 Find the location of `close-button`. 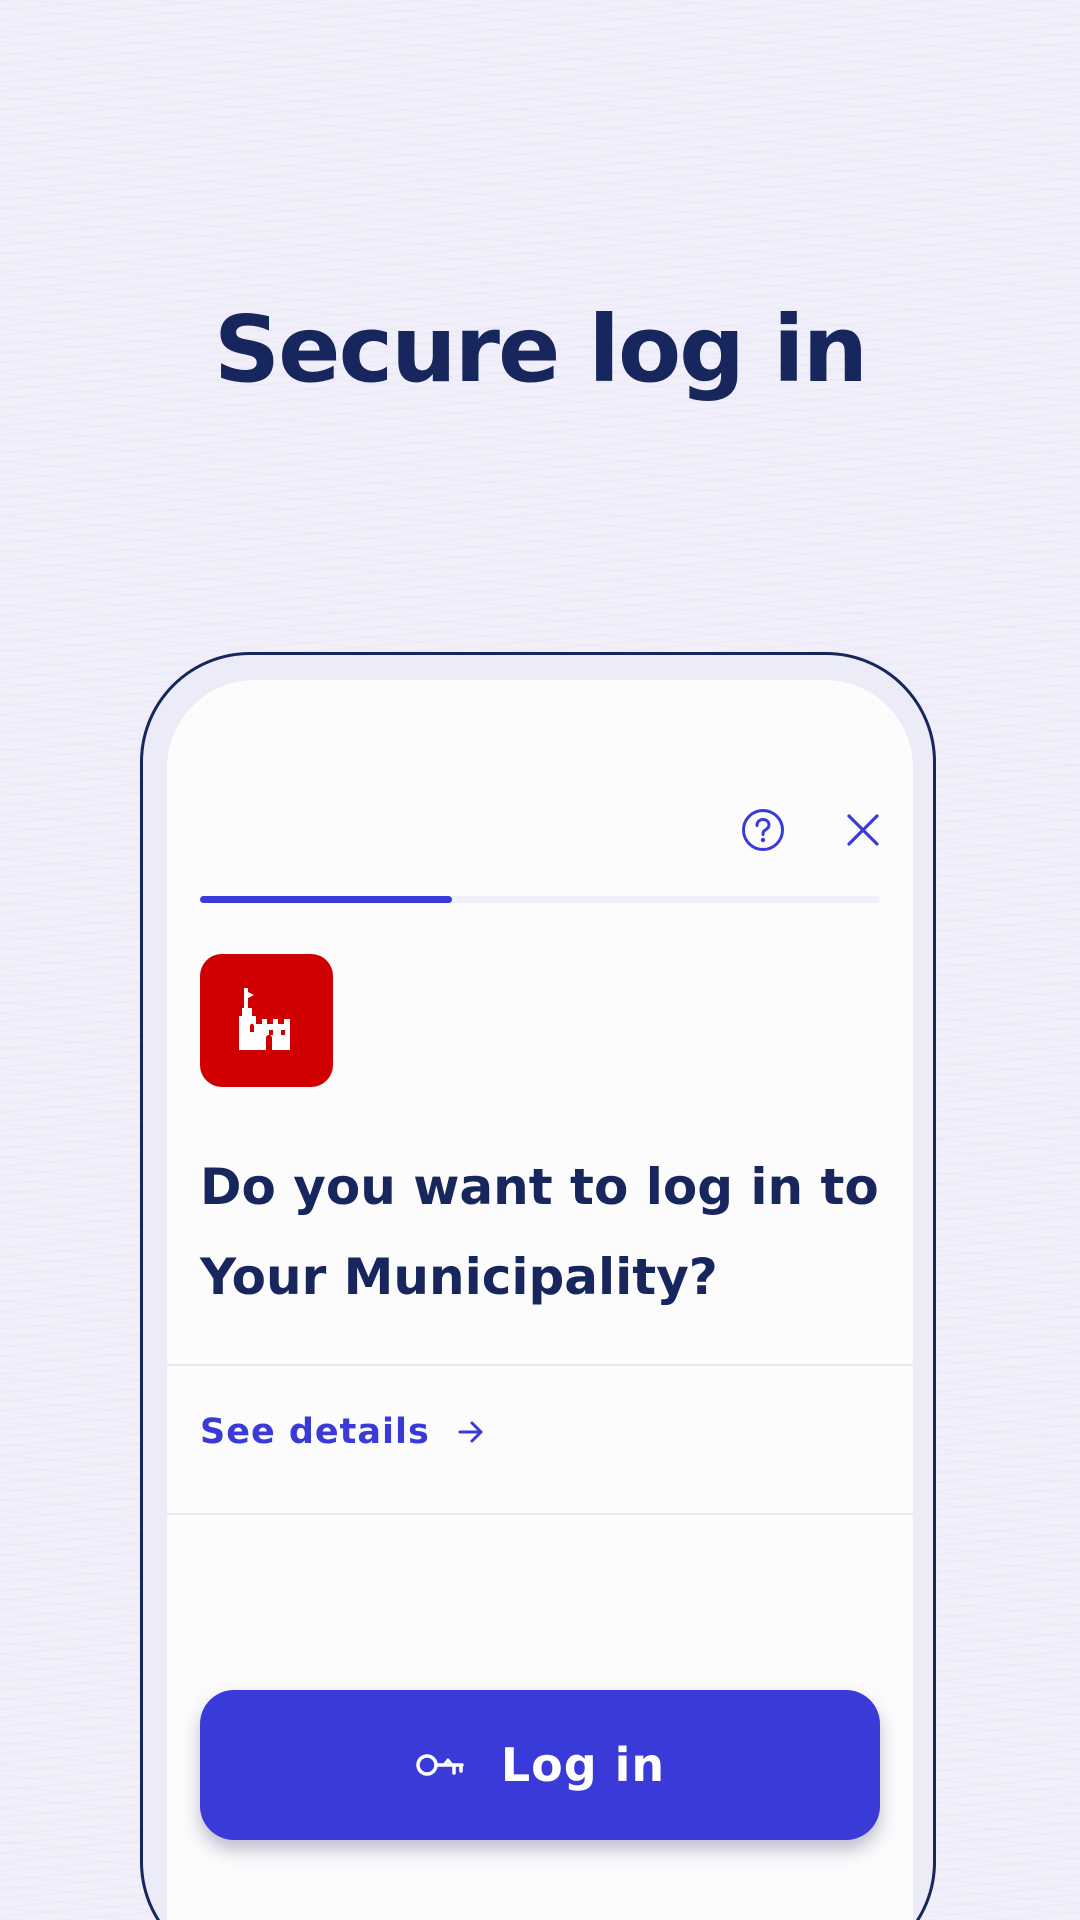

close-button is located at coordinates (863, 830).